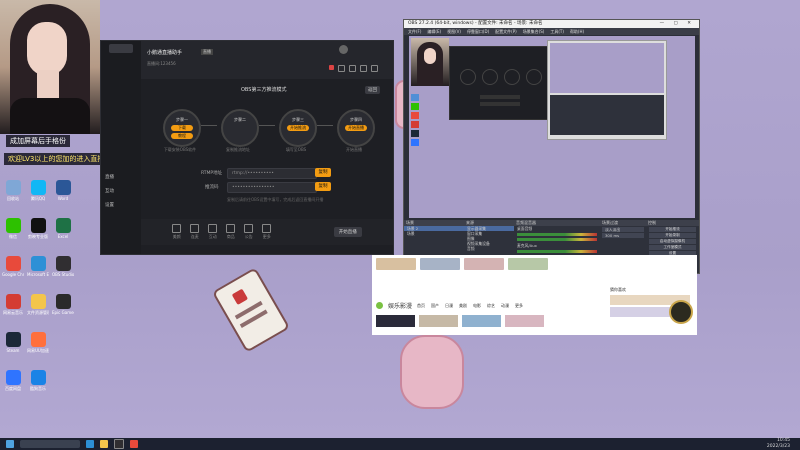 The width and height of the screenshot is (800, 450). Describe the element at coordinates (249, 228) in the screenshot. I see `tool-icon` at that location.